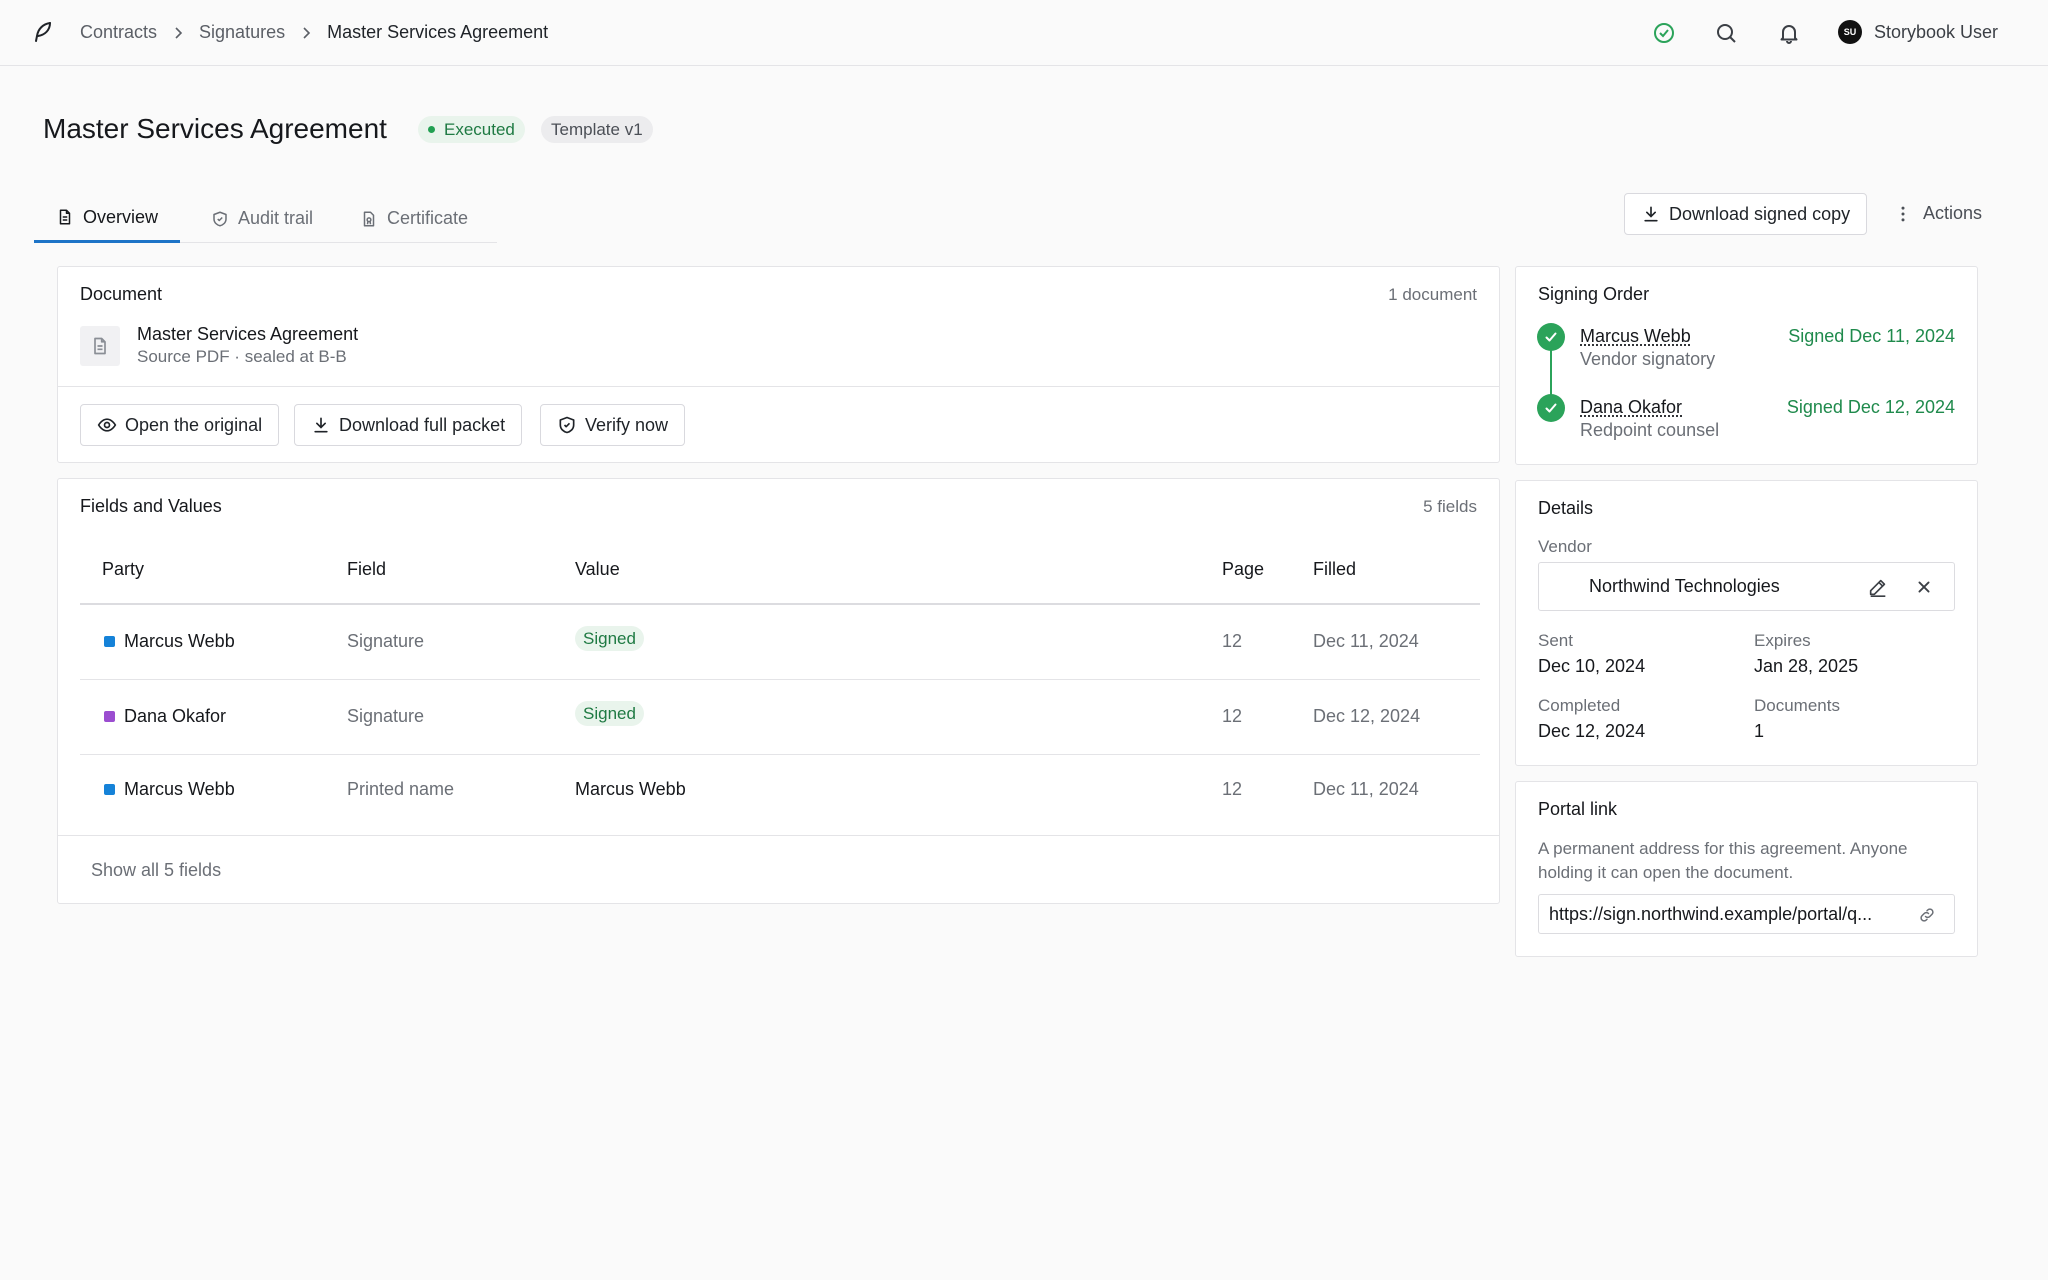 This screenshot has width=2048, height=1280. What do you see at coordinates (438, 32) in the screenshot?
I see `breadcrumb-current: Master Services Agreement` at bounding box center [438, 32].